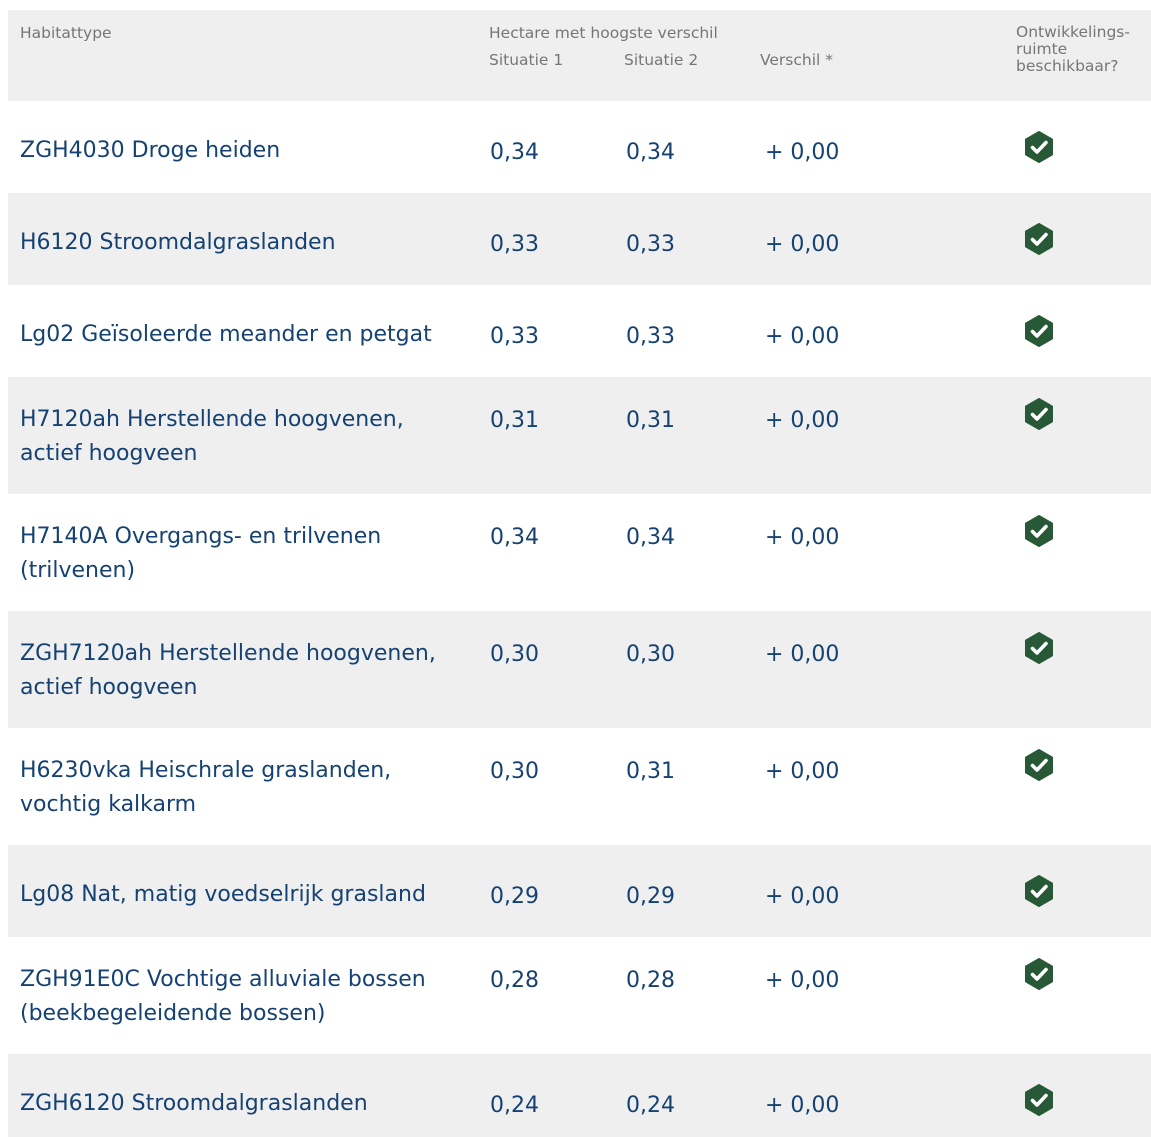  Describe the element at coordinates (178, 242) in the screenshot. I see `habitat-name: H6120 Stroomdalgraslanden` at that location.